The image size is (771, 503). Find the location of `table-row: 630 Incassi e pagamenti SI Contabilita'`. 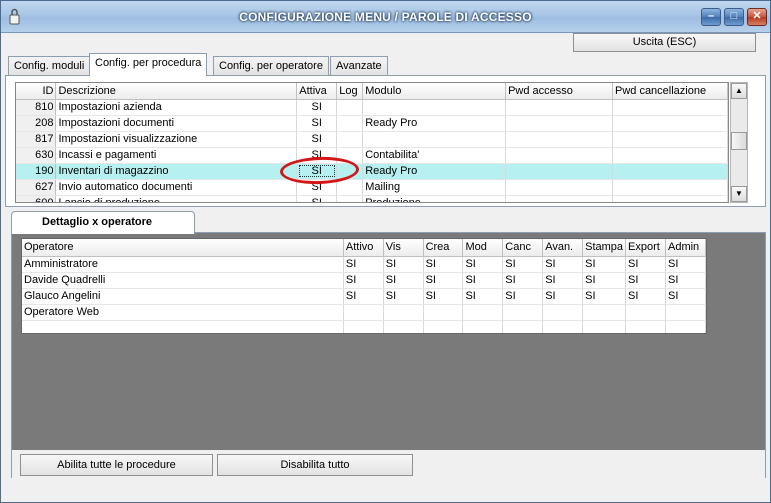

table-row: 630 Incassi e pagamenti SI Contabilita' is located at coordinates (372, 155).